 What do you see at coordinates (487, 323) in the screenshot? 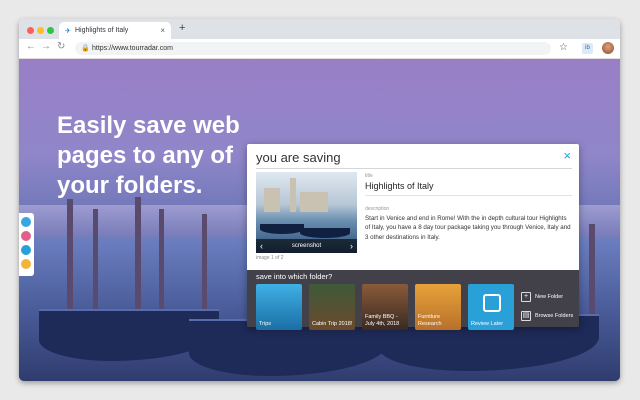
I see `folder-label: Review Later` at bounding box center [487, 323].